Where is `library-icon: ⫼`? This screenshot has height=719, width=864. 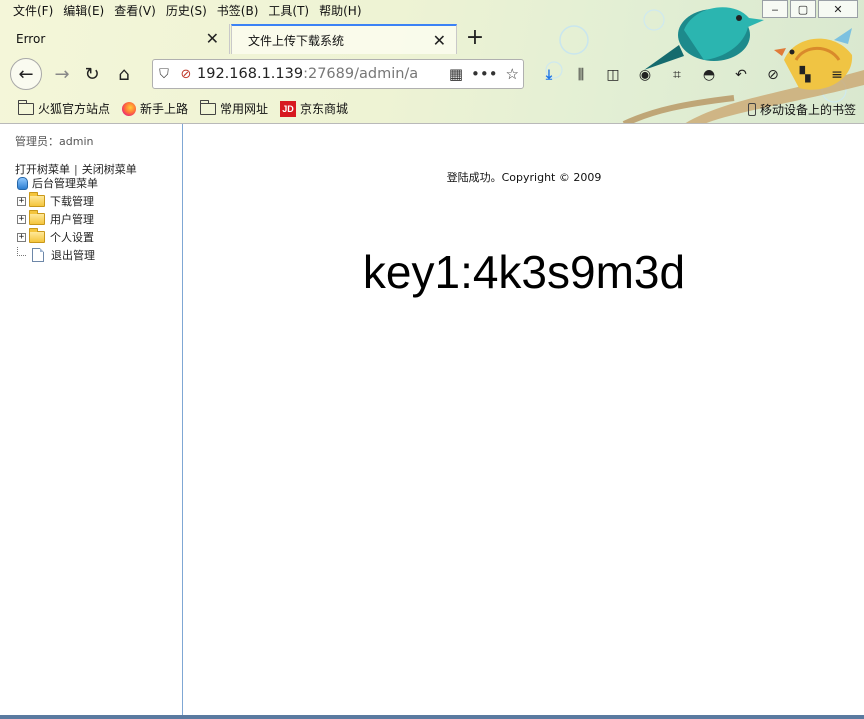
library-icon: ⫼ is located at coordinates (581, 75).